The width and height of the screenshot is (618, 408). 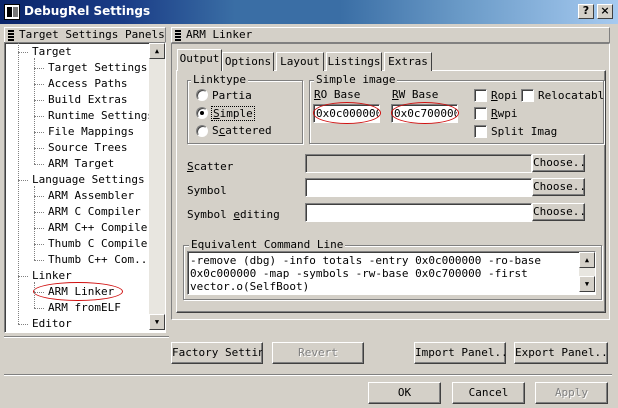 What do you see at coordinates (219, 34) in the screenshot?
I see `panel-title: ARM Linker` at bounding box center [219, 34].